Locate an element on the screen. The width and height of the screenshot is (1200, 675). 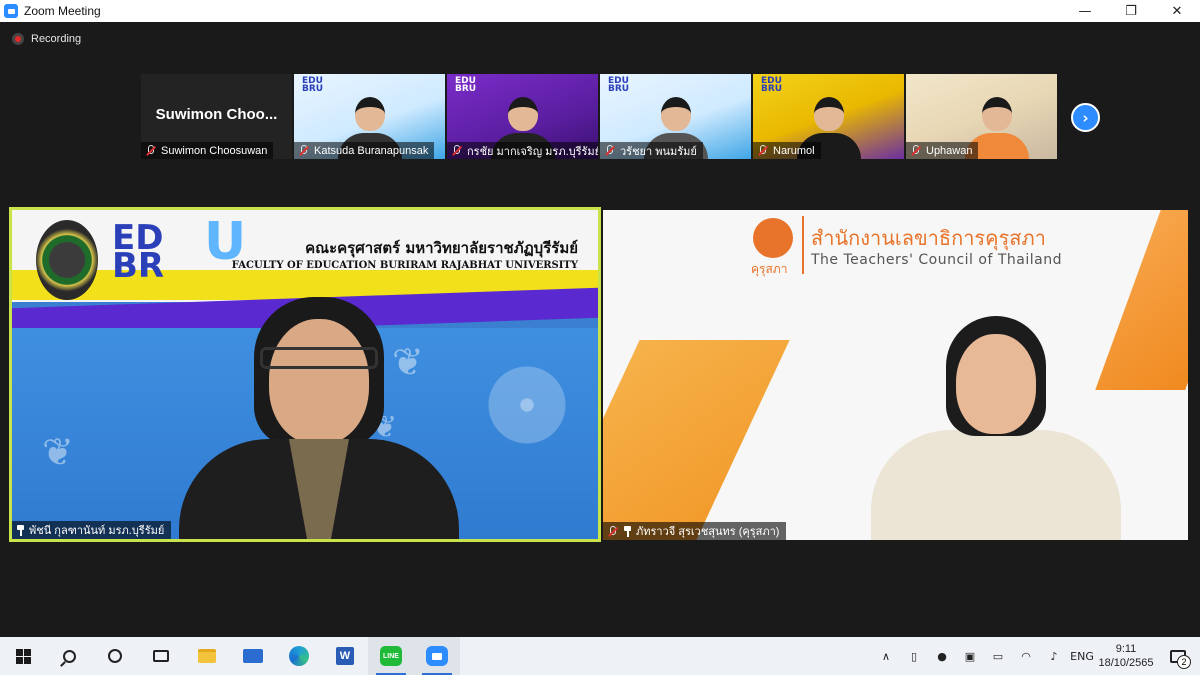
start-button is located at coordinates (23, 656).